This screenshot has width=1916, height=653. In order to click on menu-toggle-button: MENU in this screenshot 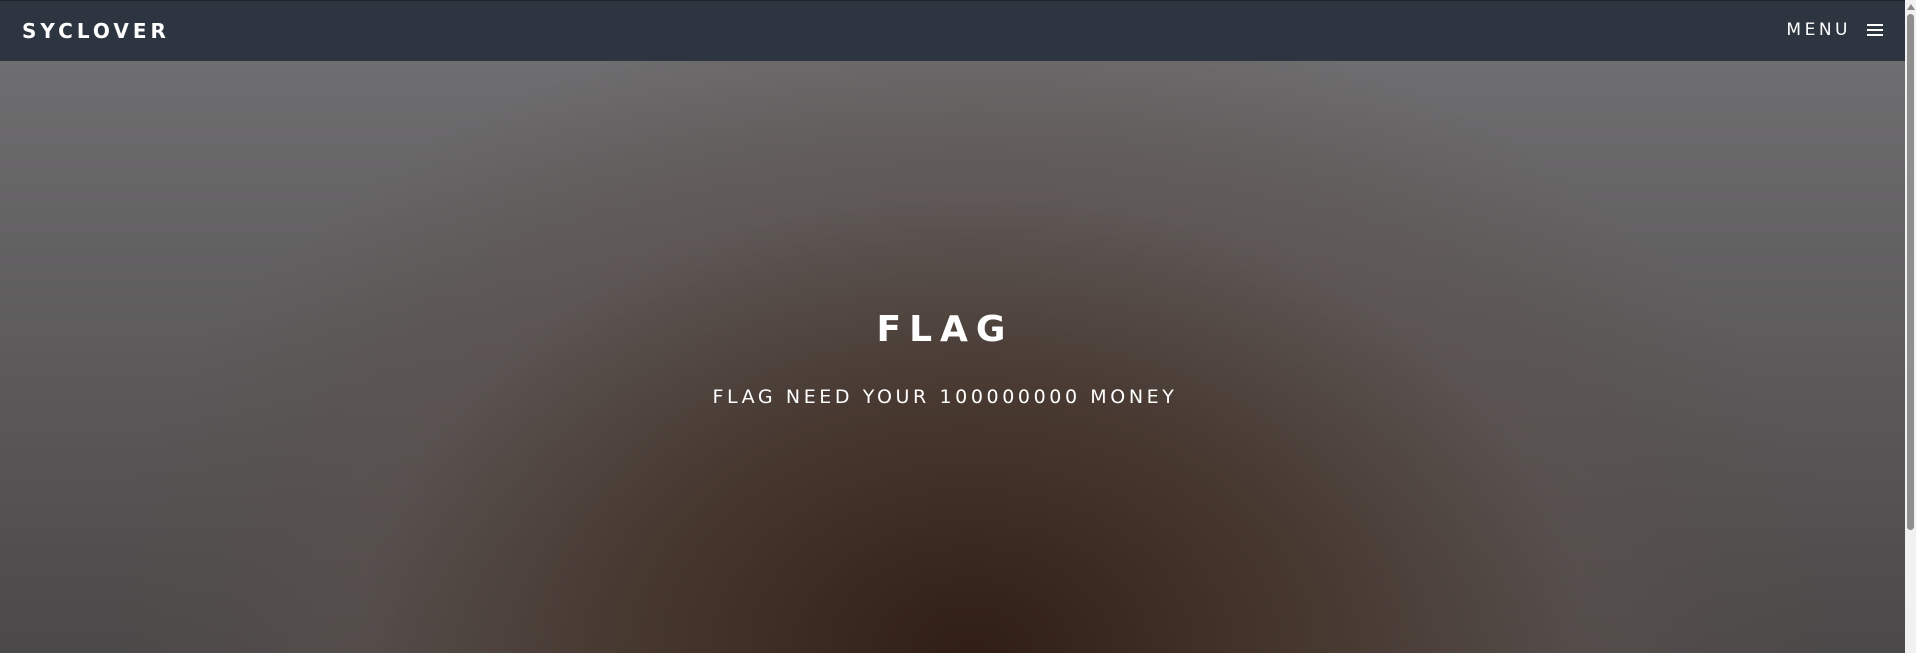, I will do `click(1834, 30)`.